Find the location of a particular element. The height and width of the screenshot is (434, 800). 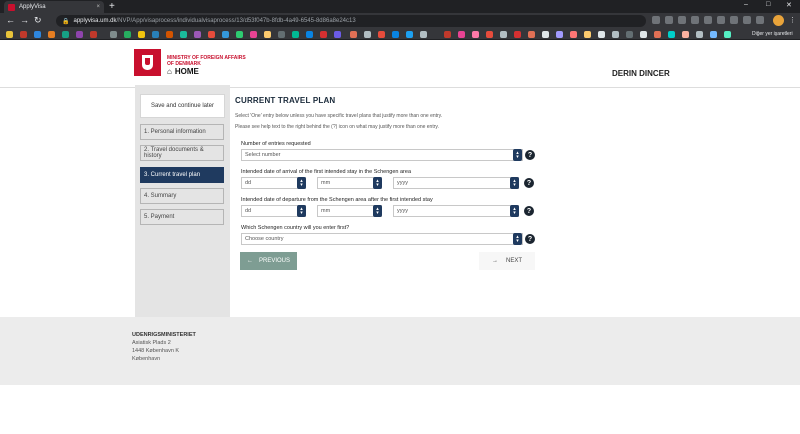

maximize-button: □ is located at coordinates (768, 4).